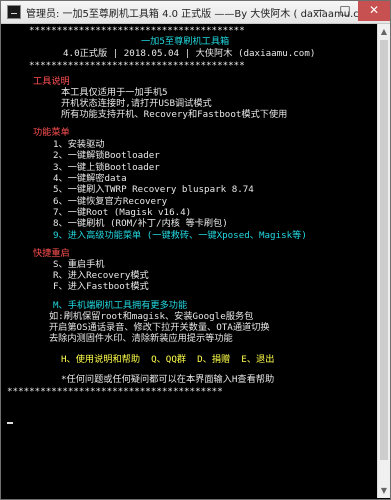  I want to click on menu-item-install-driver: 1、安装驱动, so click(79, 144).